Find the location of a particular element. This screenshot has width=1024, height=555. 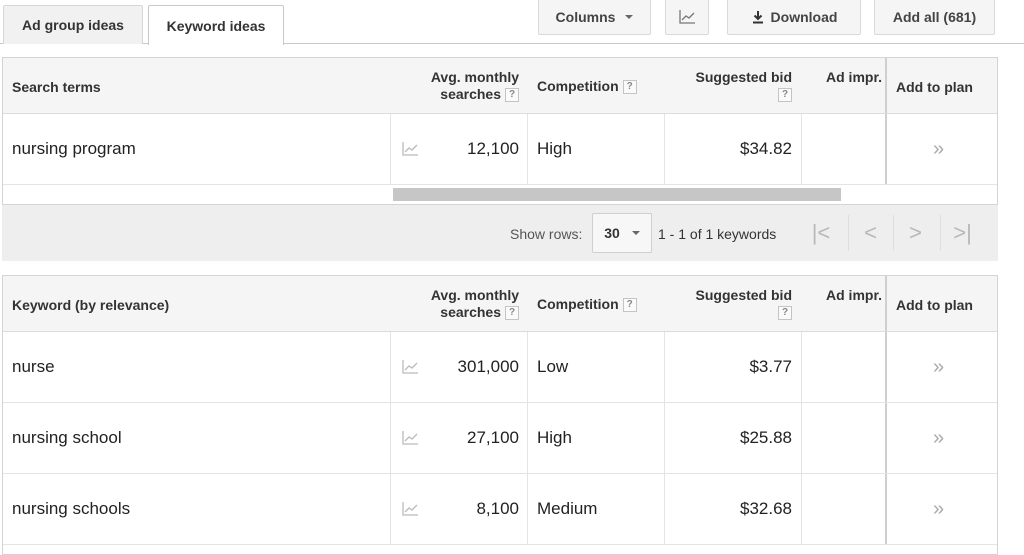

download-icon is located at coordinates (757, 17).